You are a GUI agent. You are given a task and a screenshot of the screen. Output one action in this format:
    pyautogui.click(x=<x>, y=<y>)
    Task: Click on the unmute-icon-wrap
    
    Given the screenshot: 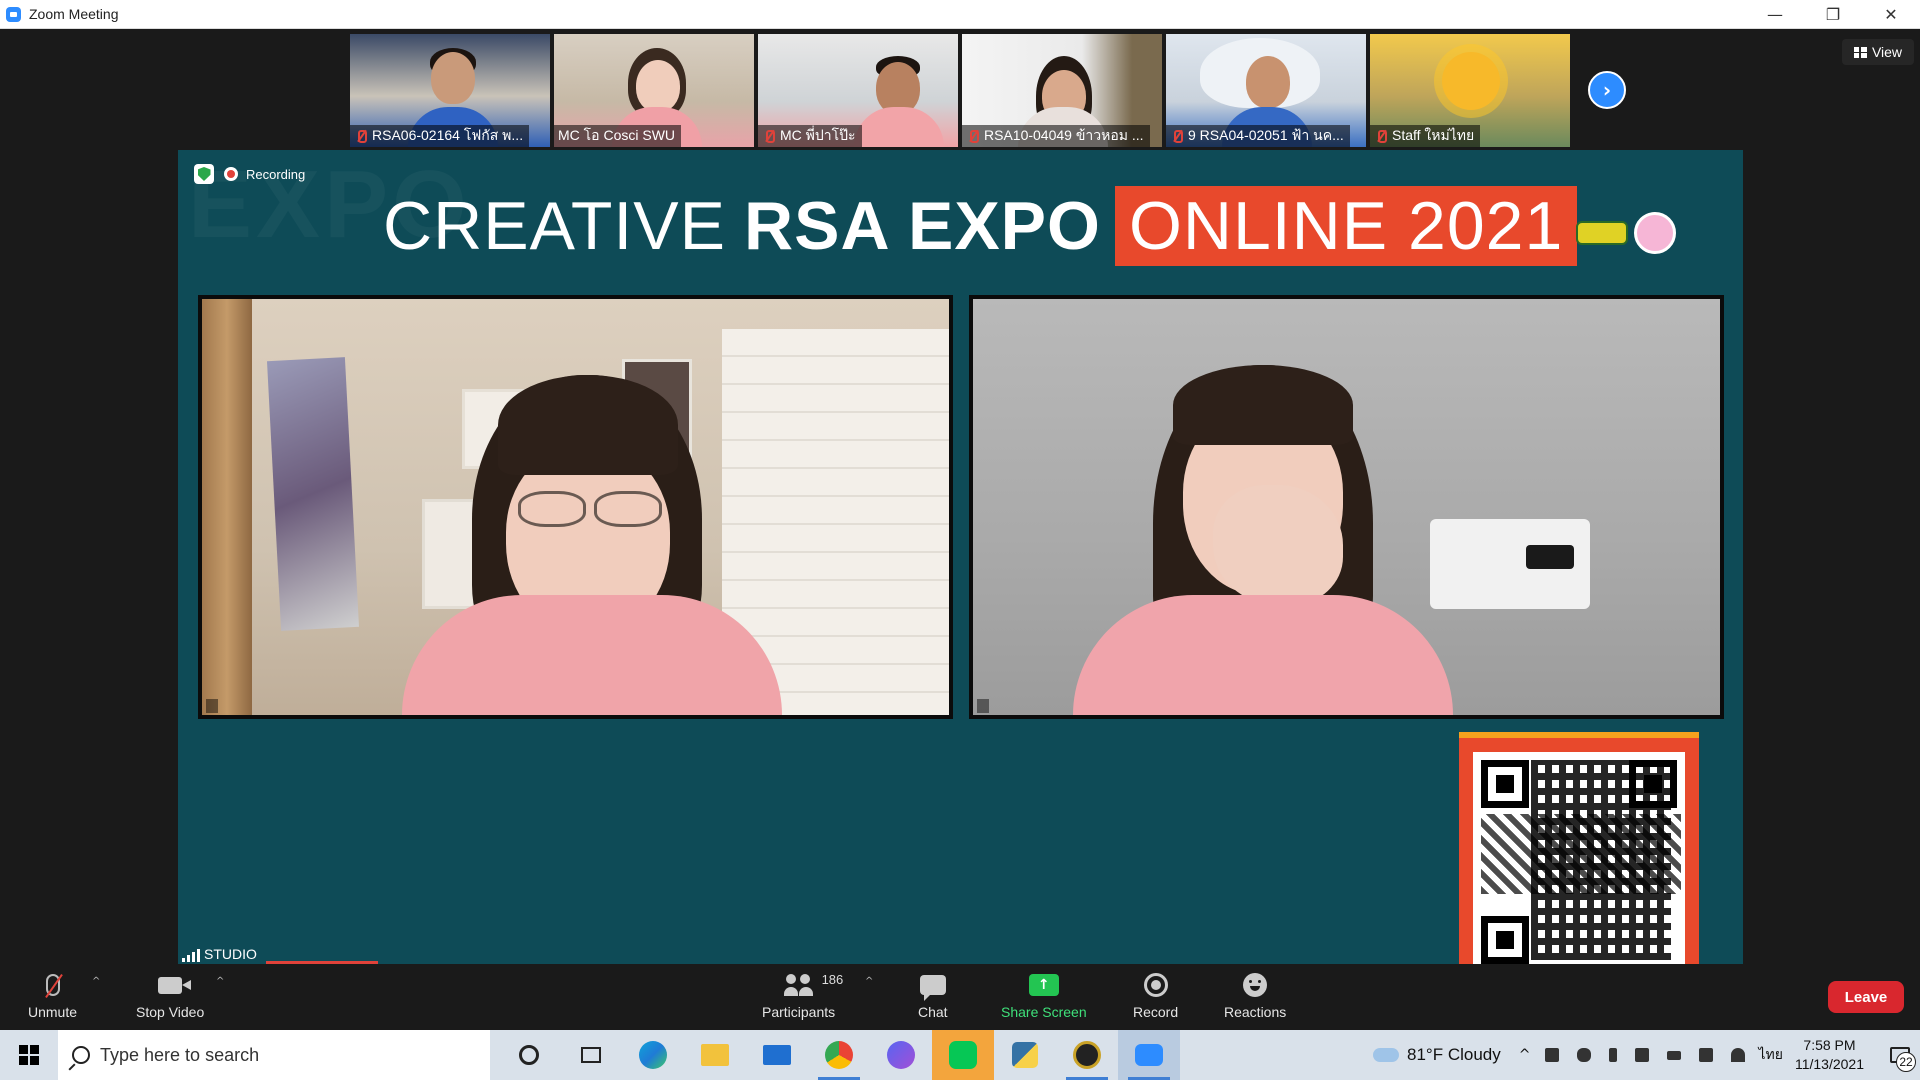 What is the action you would take?
    pyautogui.click(x=52, y=985)
    